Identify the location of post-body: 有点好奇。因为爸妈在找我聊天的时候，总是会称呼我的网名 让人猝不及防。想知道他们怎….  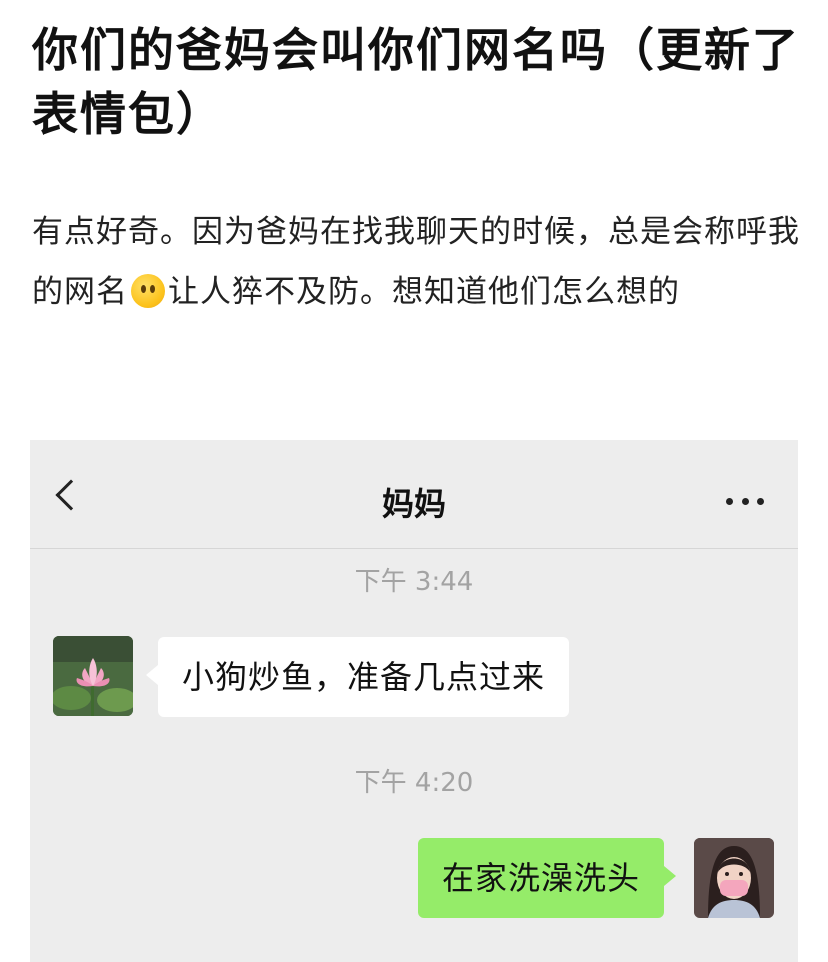
(417, 262).